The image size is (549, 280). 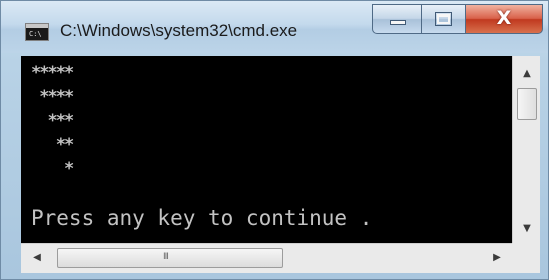 What do you see at coordinates (52, 169) in the screenshot?
I see `console-line: *` at bounding box center [52, 169].